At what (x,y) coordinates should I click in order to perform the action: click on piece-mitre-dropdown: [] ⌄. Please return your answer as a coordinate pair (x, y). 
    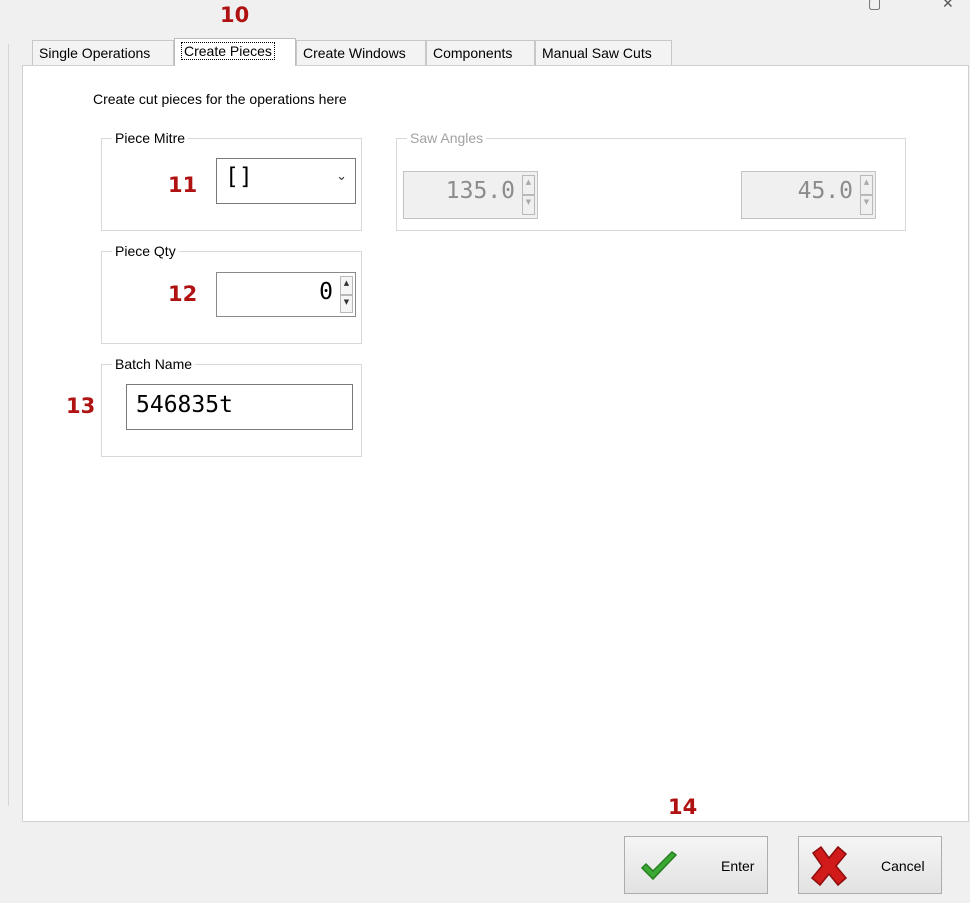
    Looking at the image, I should click on (286, 181).